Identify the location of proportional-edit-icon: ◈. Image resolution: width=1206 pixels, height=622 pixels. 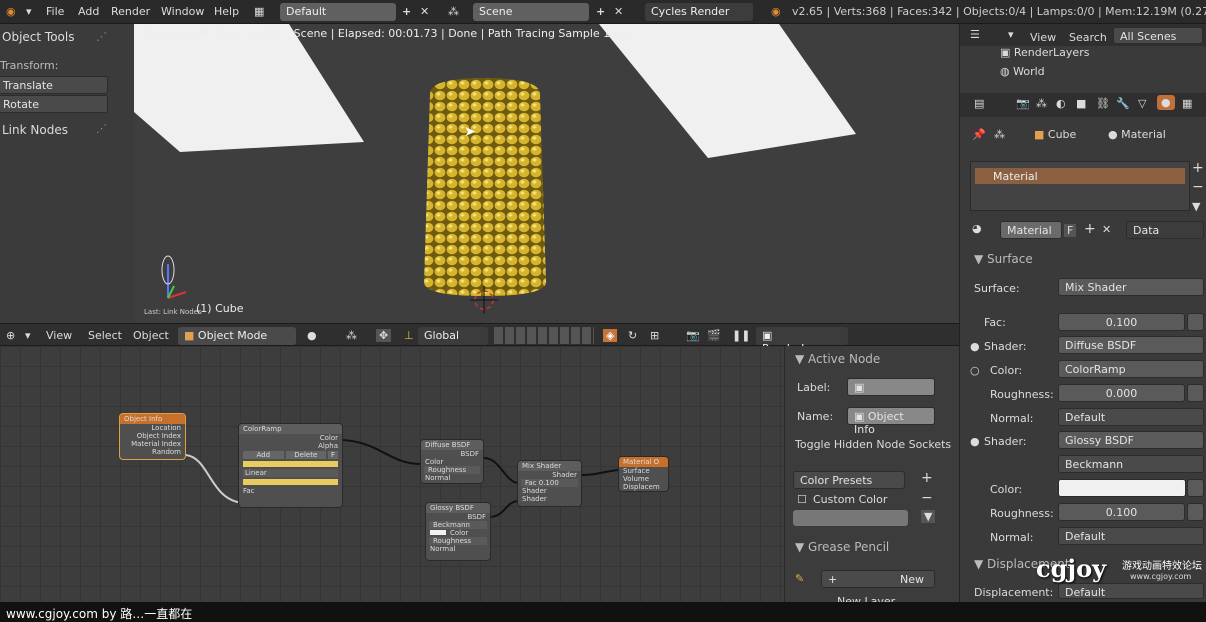
(610, 335).